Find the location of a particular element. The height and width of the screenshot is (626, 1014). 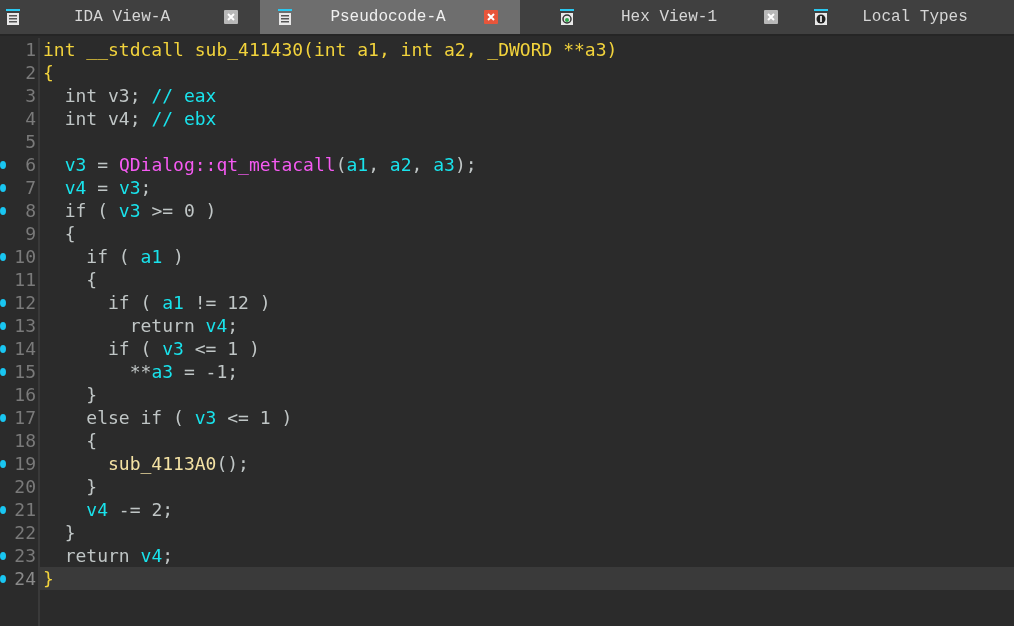

line-number: 3 is located at coordinates (30, 95).